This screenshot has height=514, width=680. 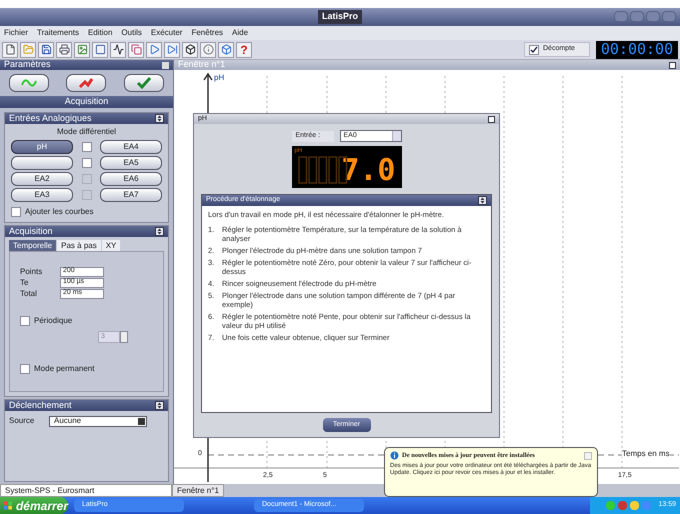 What do you see at coordinates (53, 321) in the screenshot?
I see `checkbox-label: Périodique` at bounding box center [53, 321].